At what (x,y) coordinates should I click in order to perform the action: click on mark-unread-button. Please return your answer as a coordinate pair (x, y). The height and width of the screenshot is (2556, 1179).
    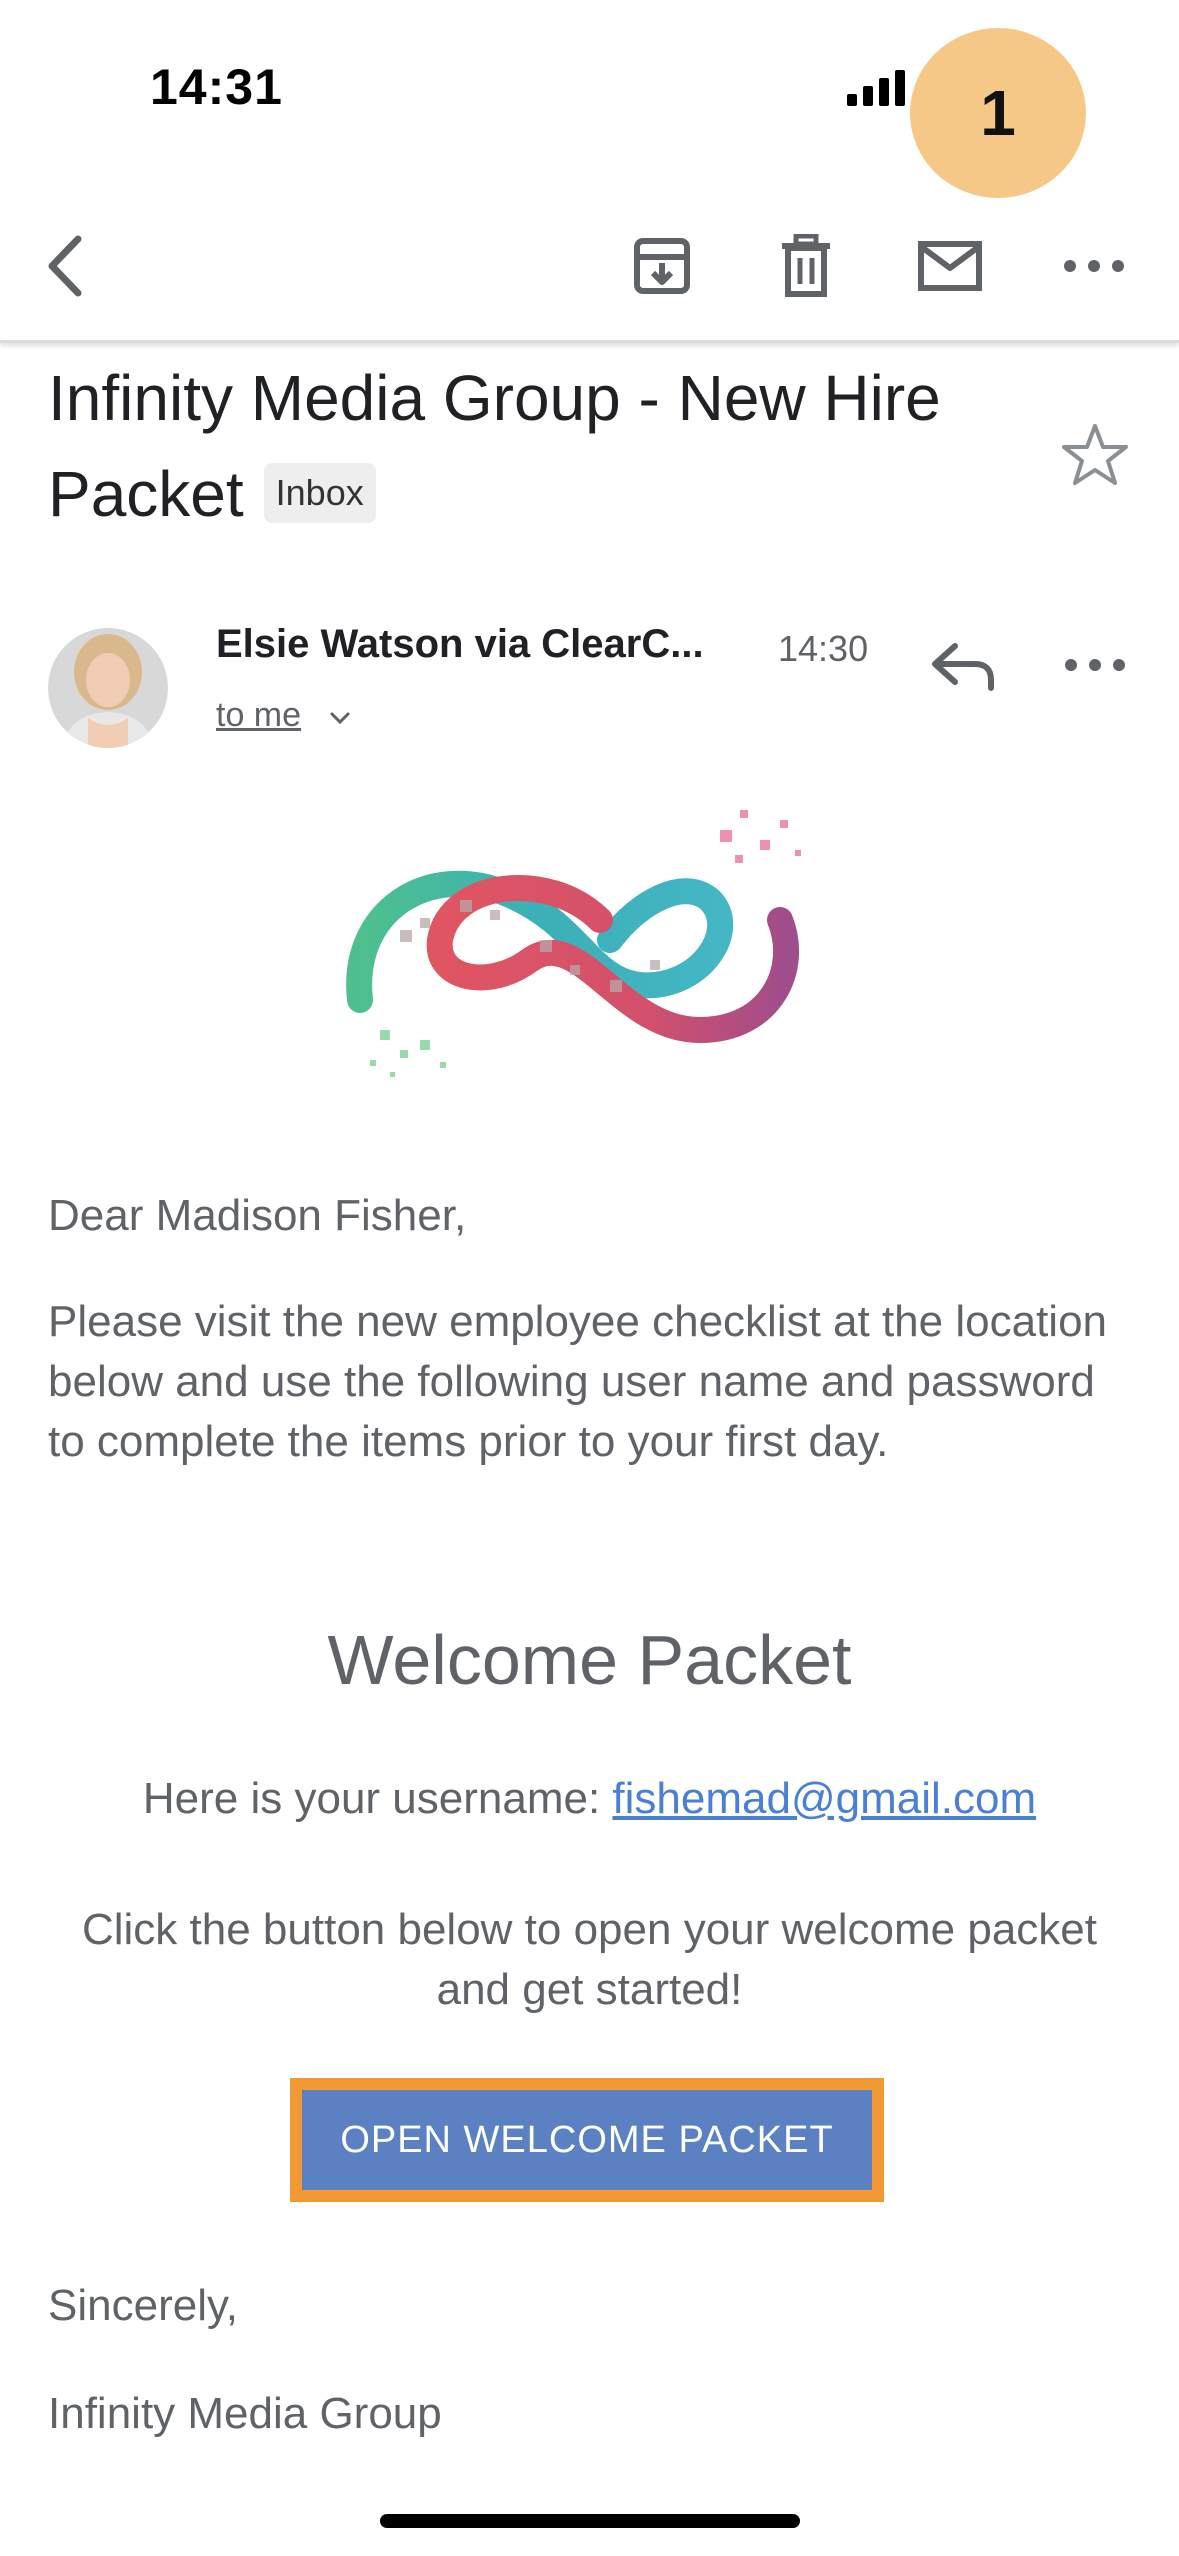
    Looking at the image, I should click on (950, 266).